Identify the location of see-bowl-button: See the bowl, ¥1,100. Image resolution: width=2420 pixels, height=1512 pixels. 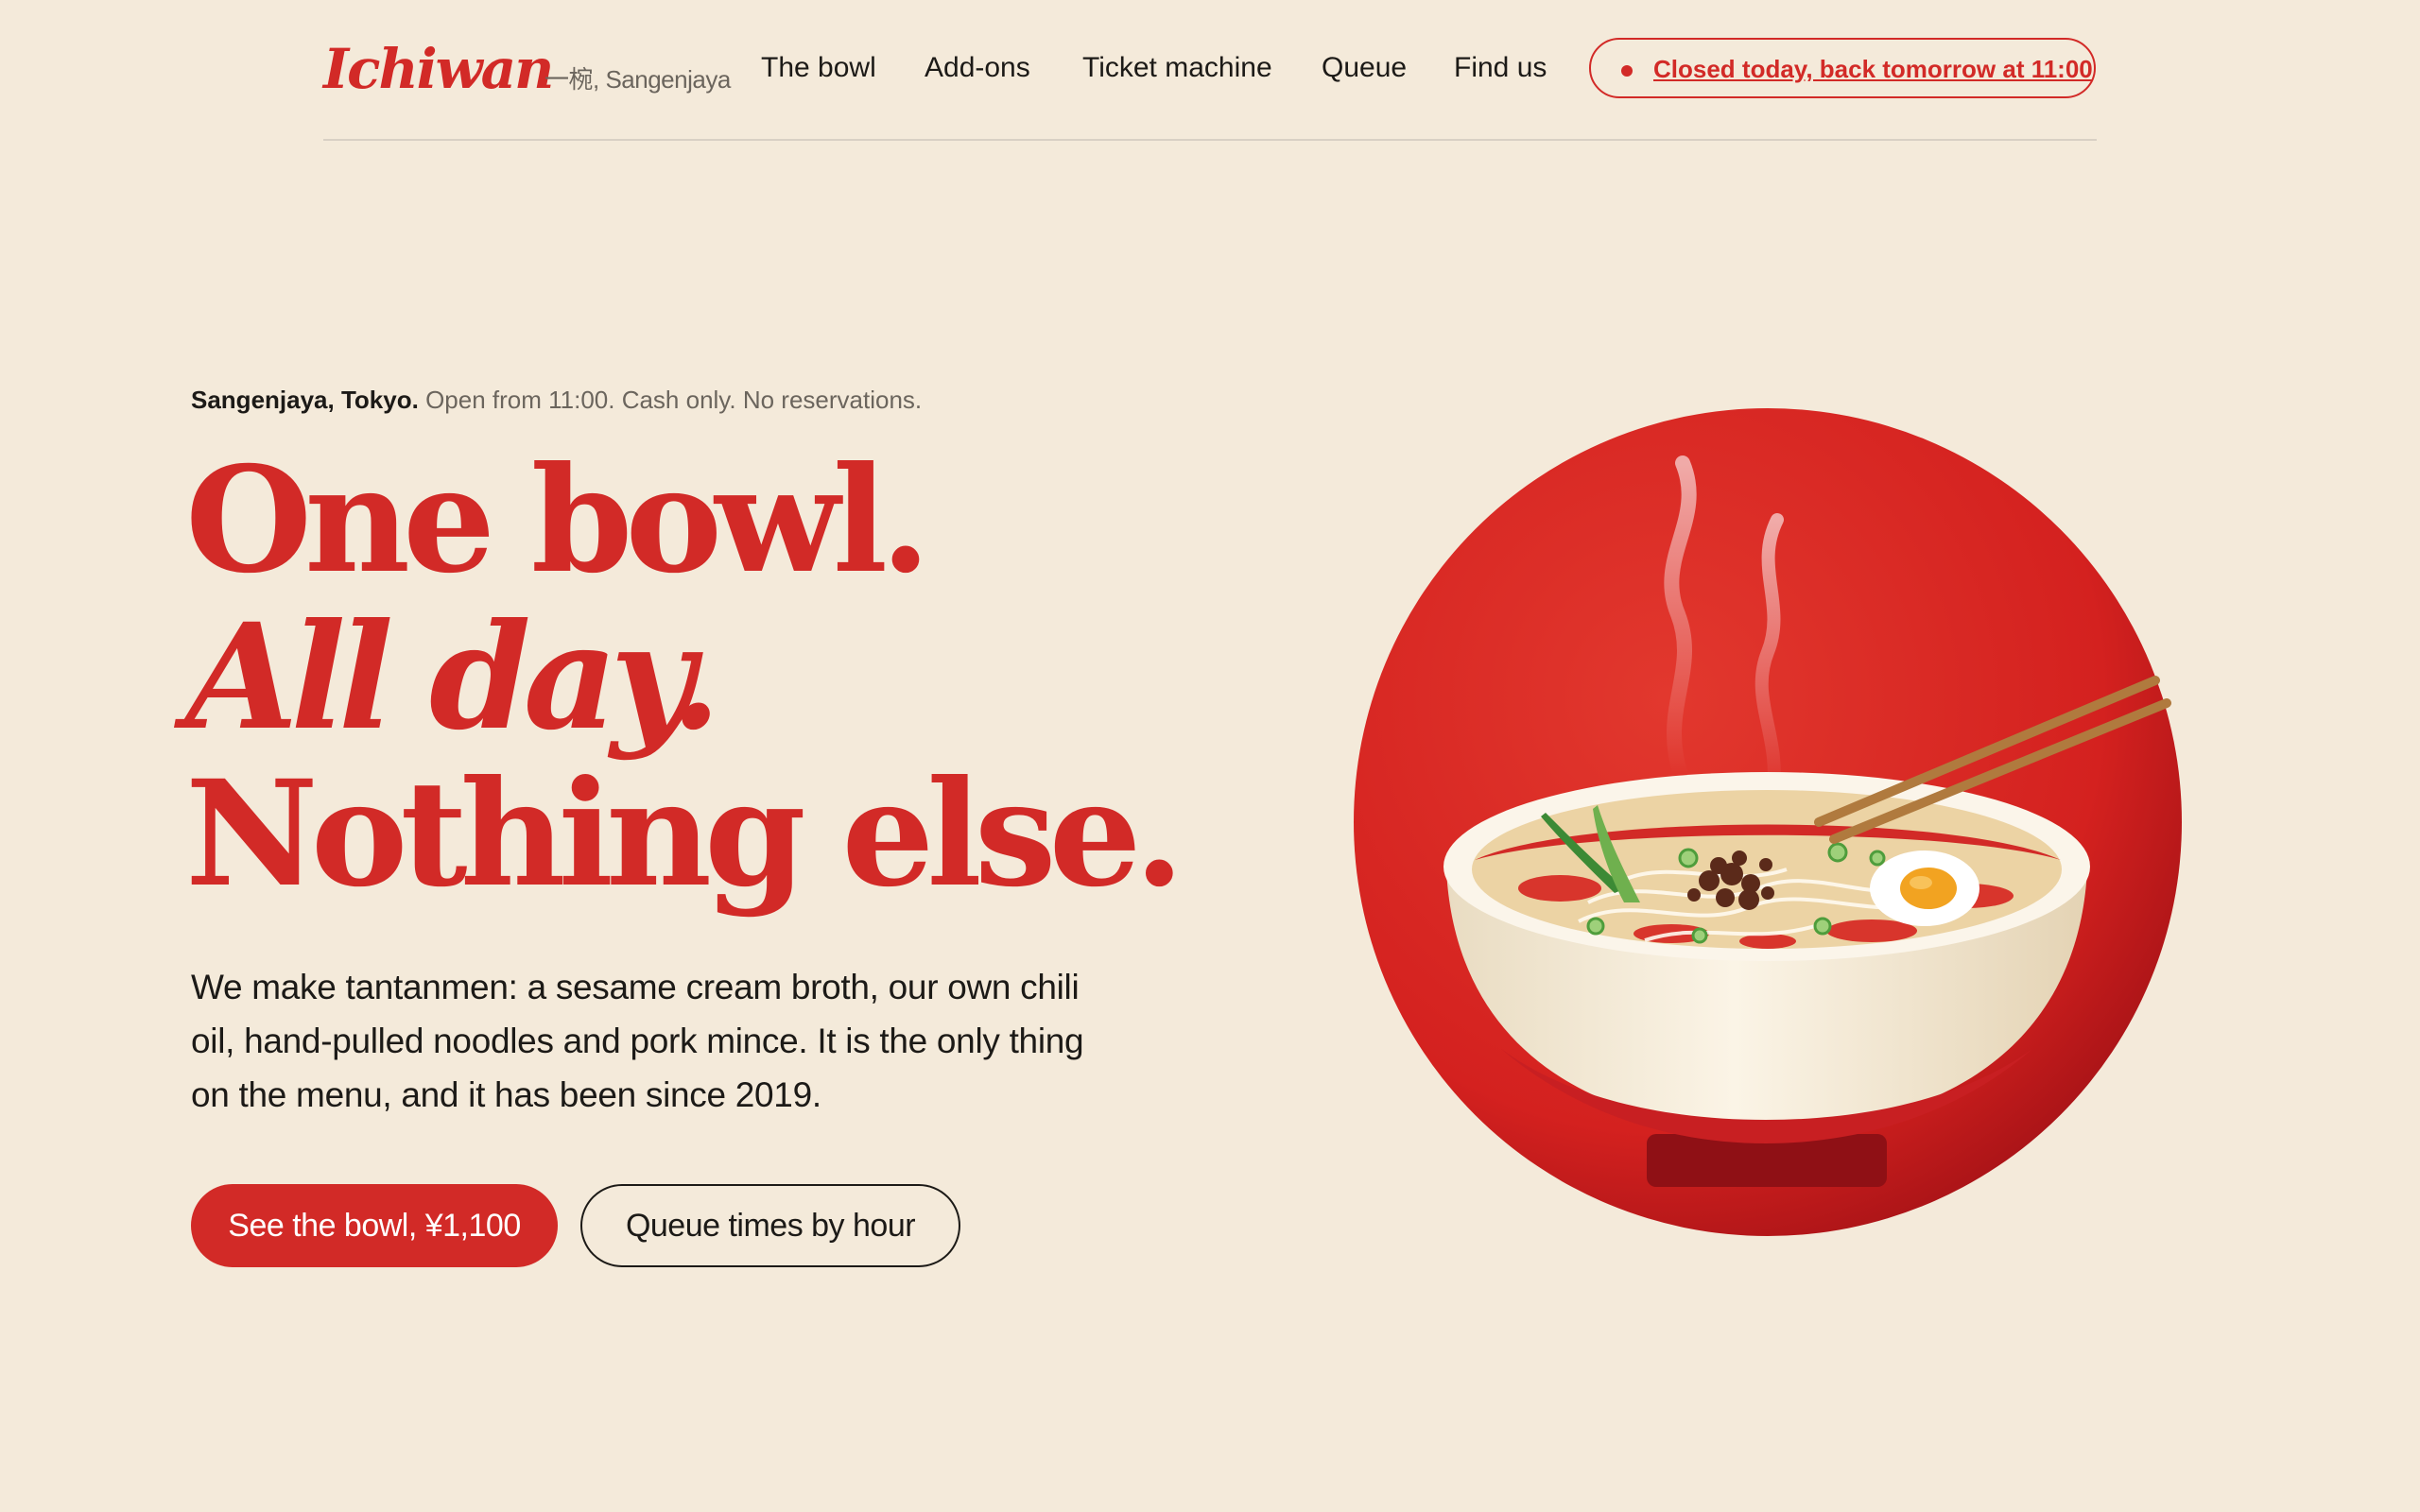
(375, 1225).